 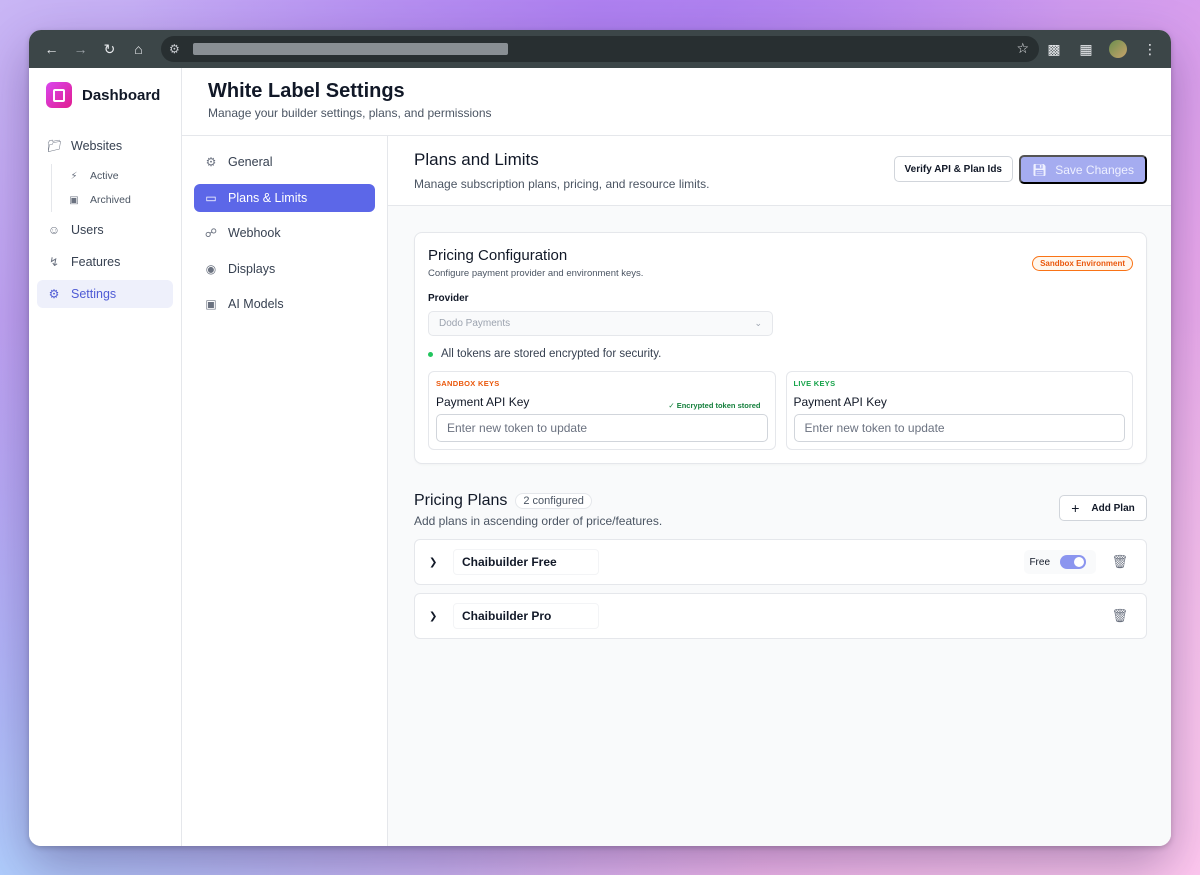 What do you see at coordinates (97, 146) in the screenshot?
I see `sidebar-item-label: Websites` at bounding box center [97, 146].